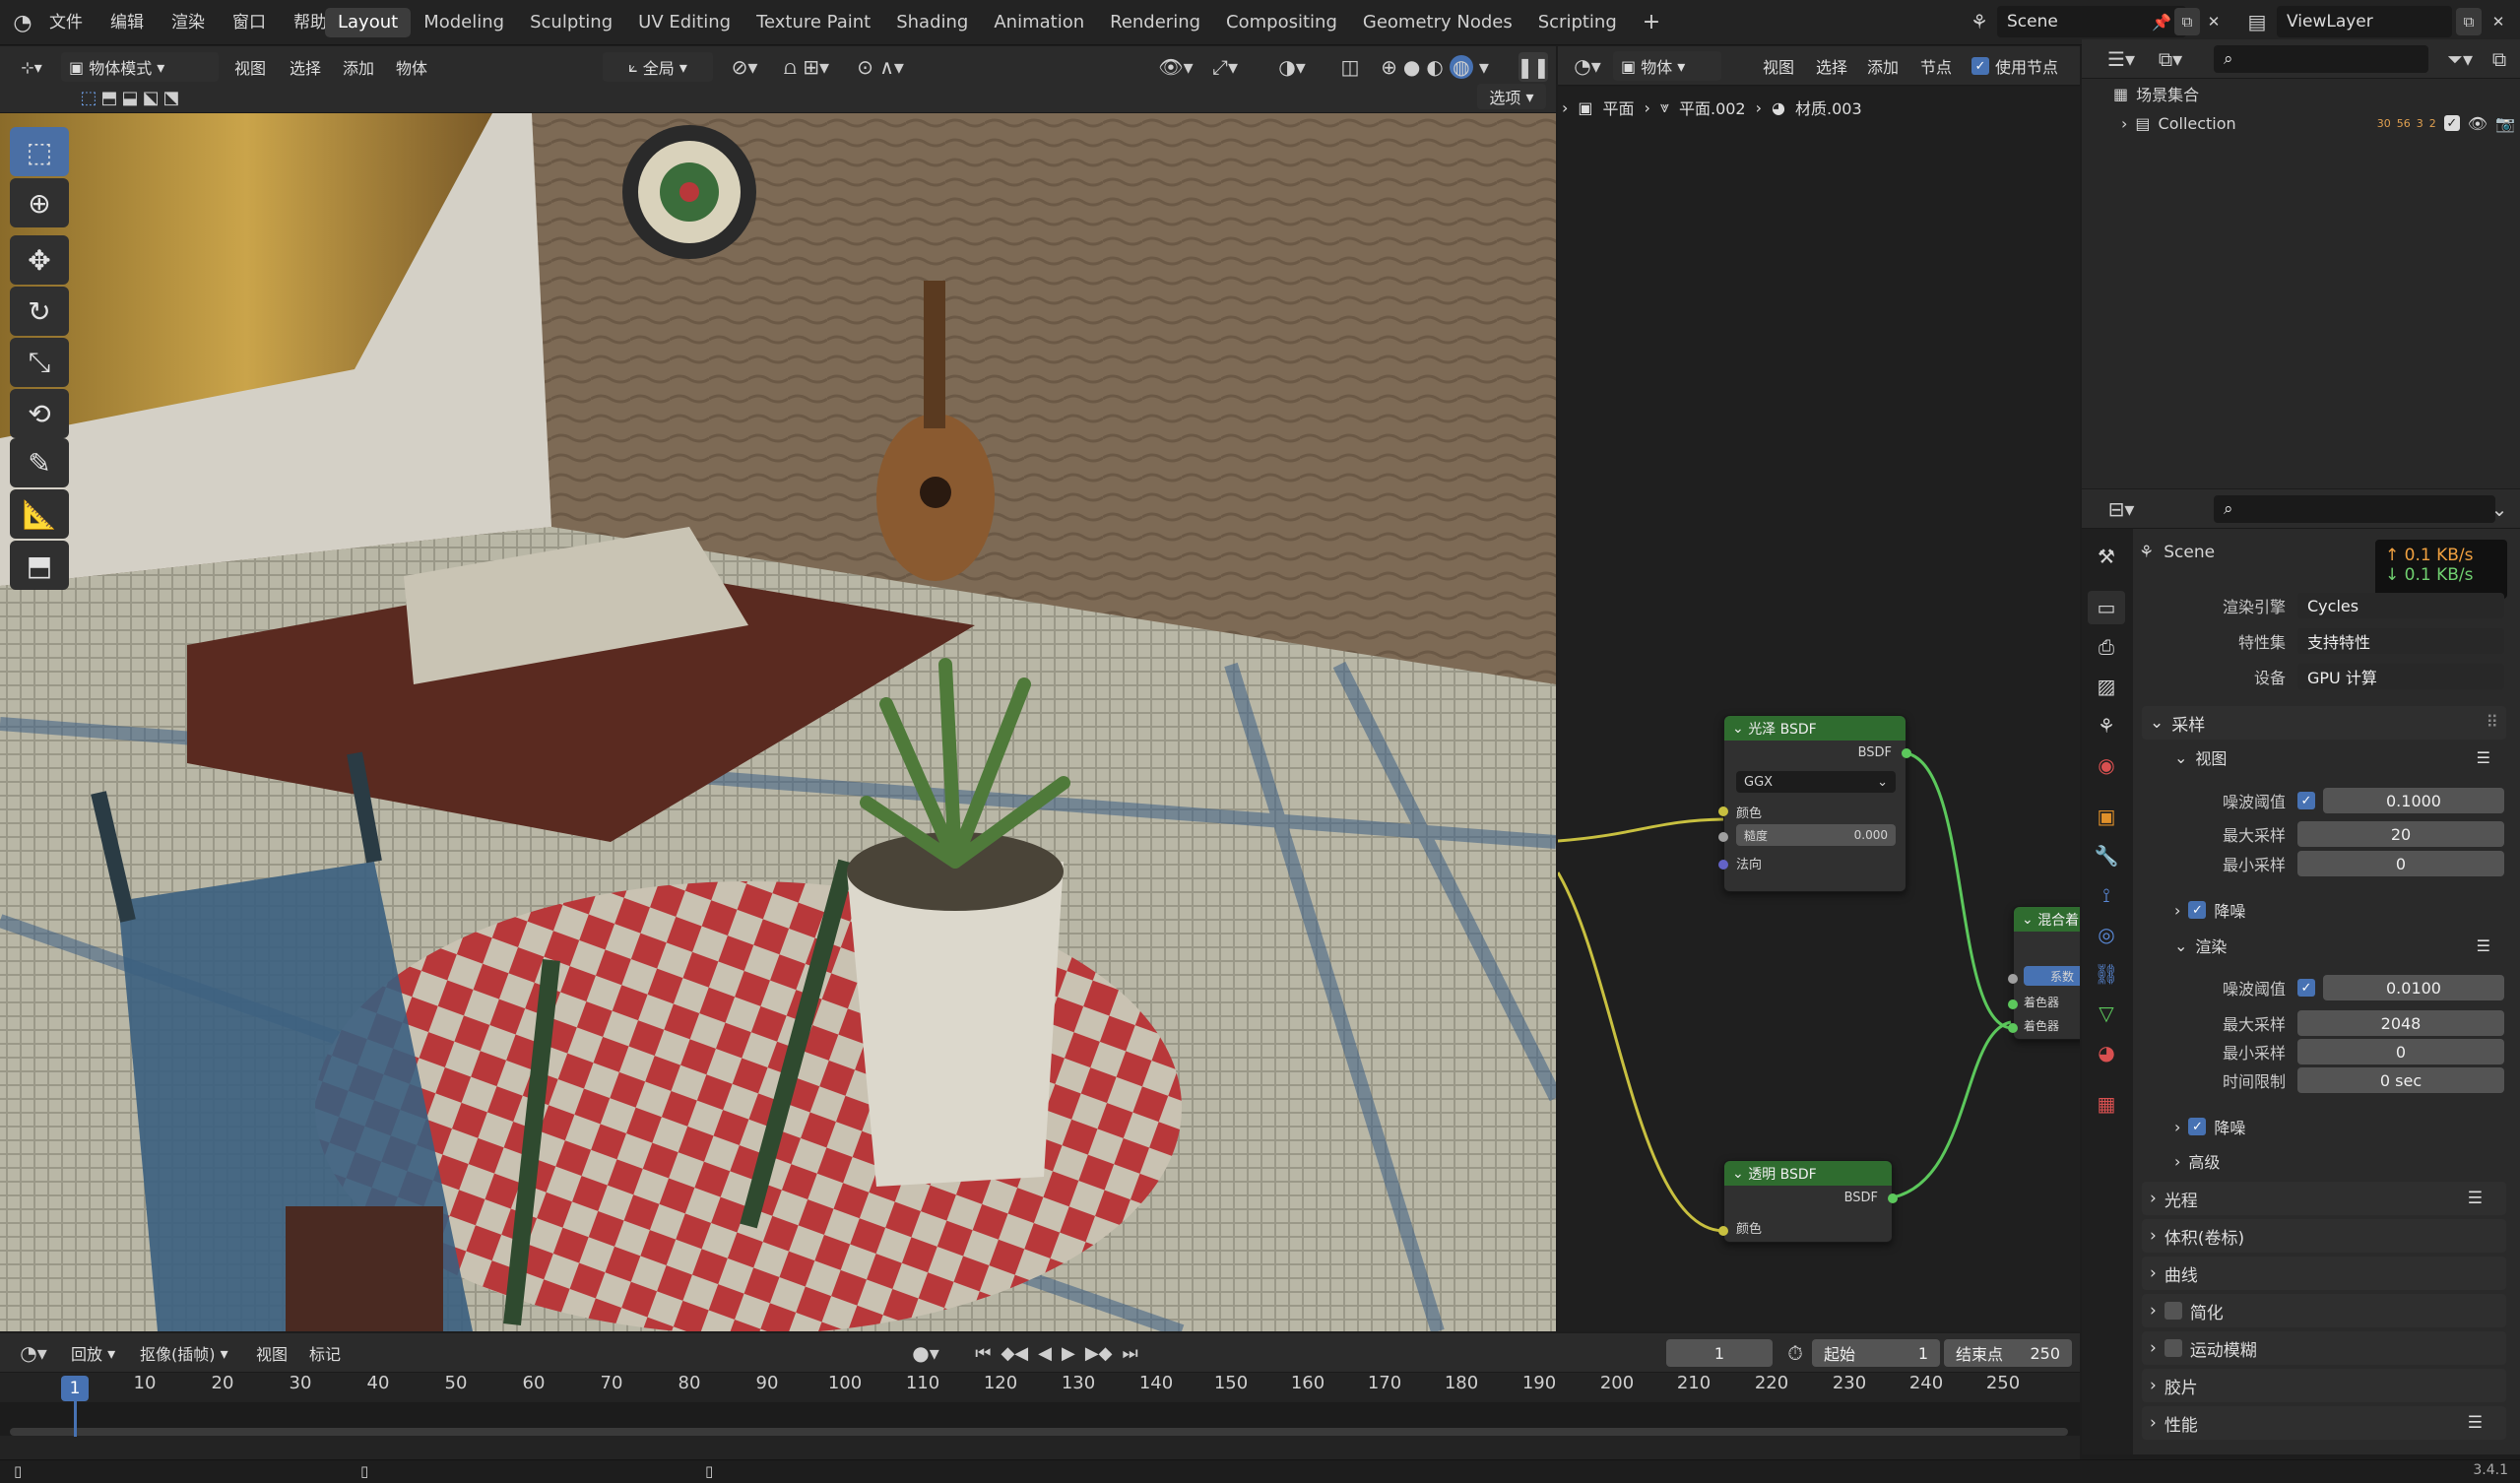  Describe the element at coordinates (2354, 509) in the screenshot. I see `properties-search-input: ⌕` at that location.